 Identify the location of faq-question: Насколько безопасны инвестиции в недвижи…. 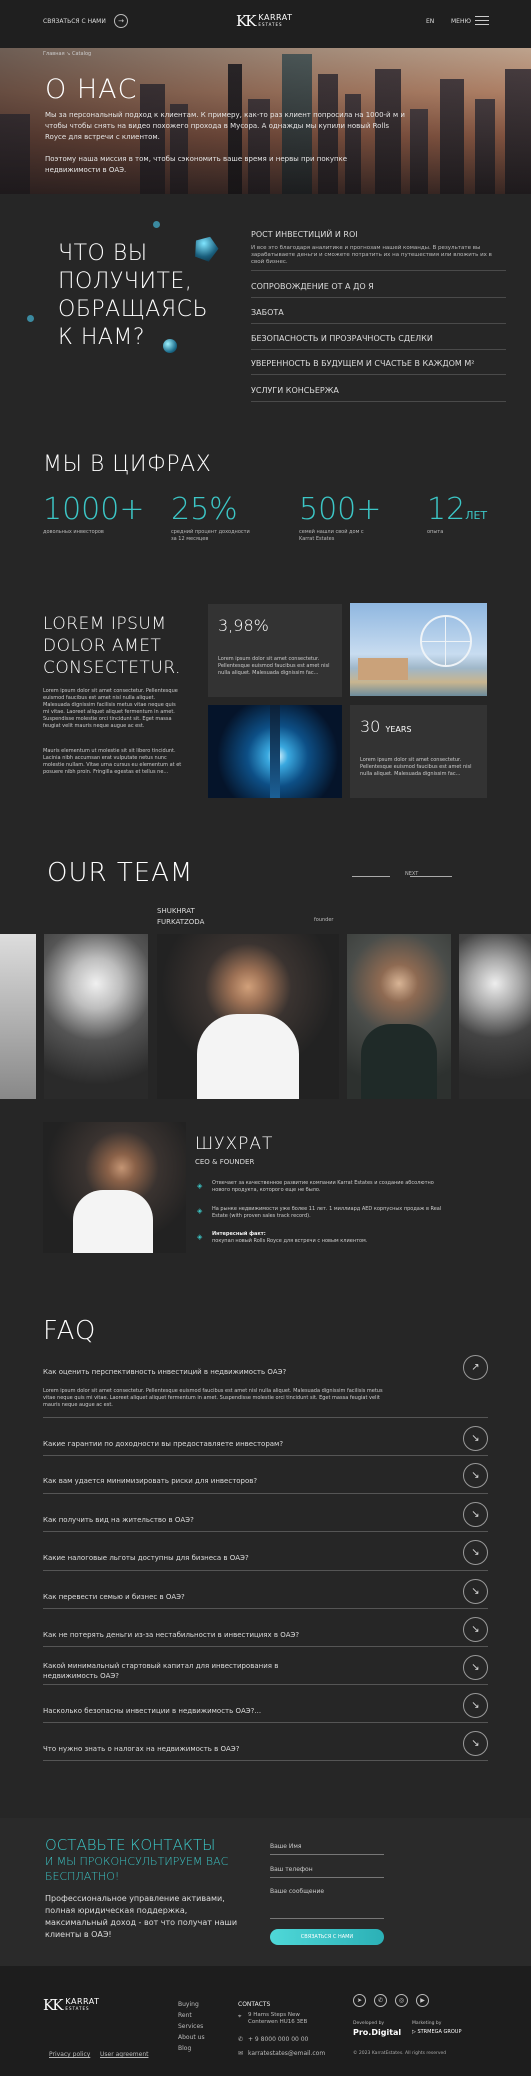
(152, 1711).